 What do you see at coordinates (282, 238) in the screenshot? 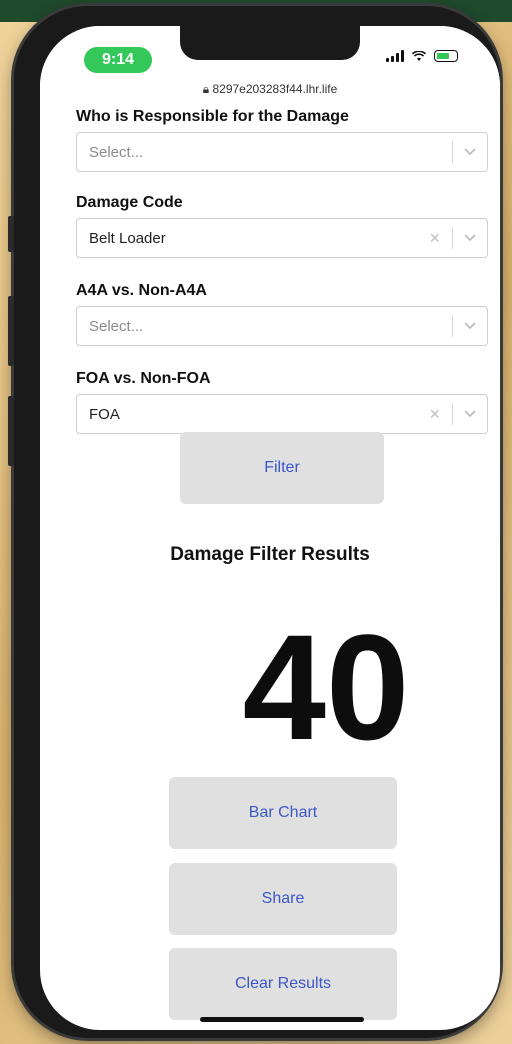
I see `damage-code-select: Belt Loader ×` at bounding box center [282, 238].